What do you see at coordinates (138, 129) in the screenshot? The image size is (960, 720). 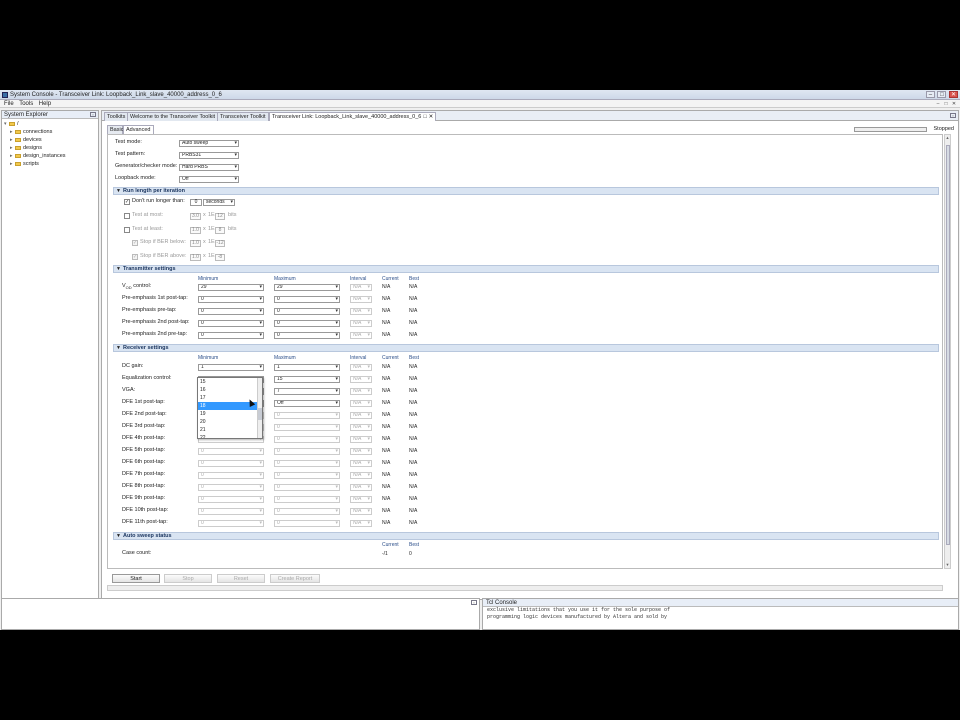 I see `tab-advanced: Advanced` at bounding box center [138, 129].